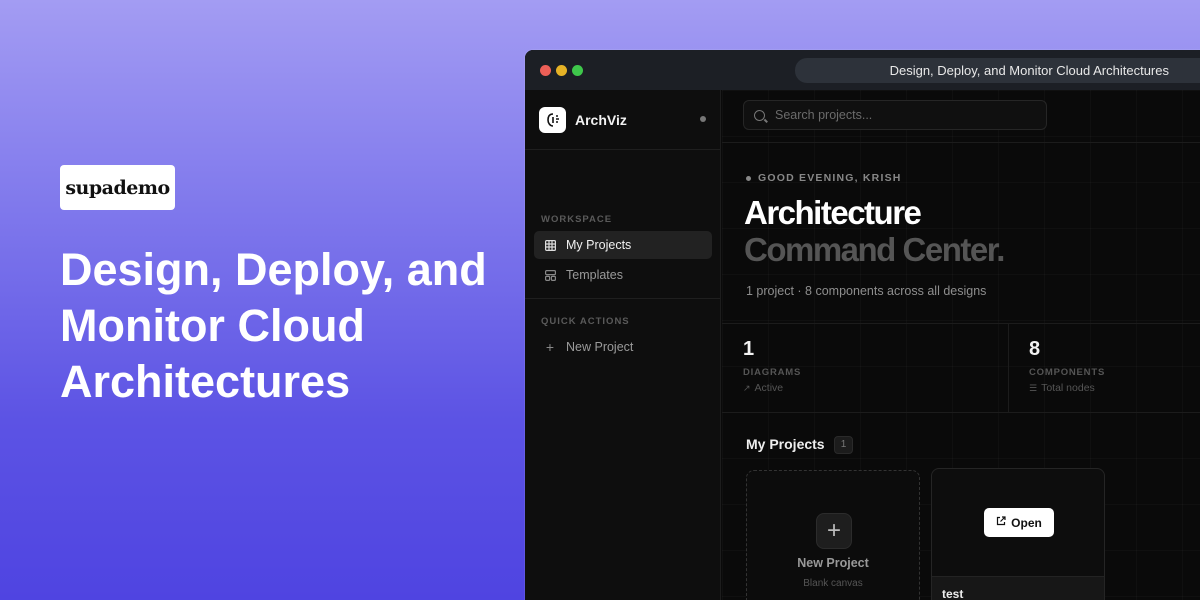  Describe the element at coordinates (585, 321) in the screenshot. I see `quick-actions-section-label: QUICK ACTIONS` at that location.